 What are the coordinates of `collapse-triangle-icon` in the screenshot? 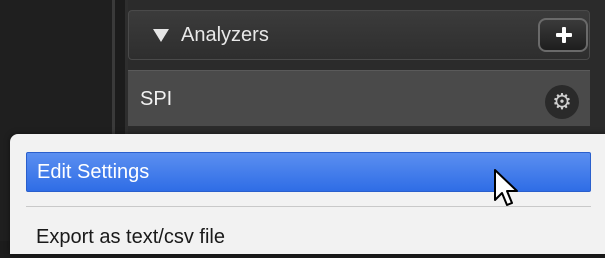 It's located at (161, 35).